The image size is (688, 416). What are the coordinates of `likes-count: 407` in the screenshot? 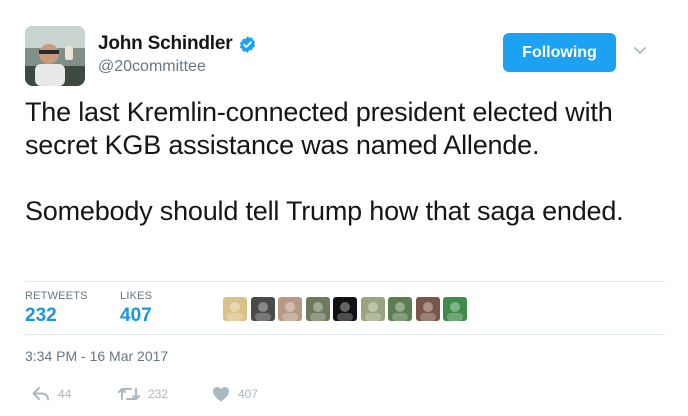 It's located at (136, 315).